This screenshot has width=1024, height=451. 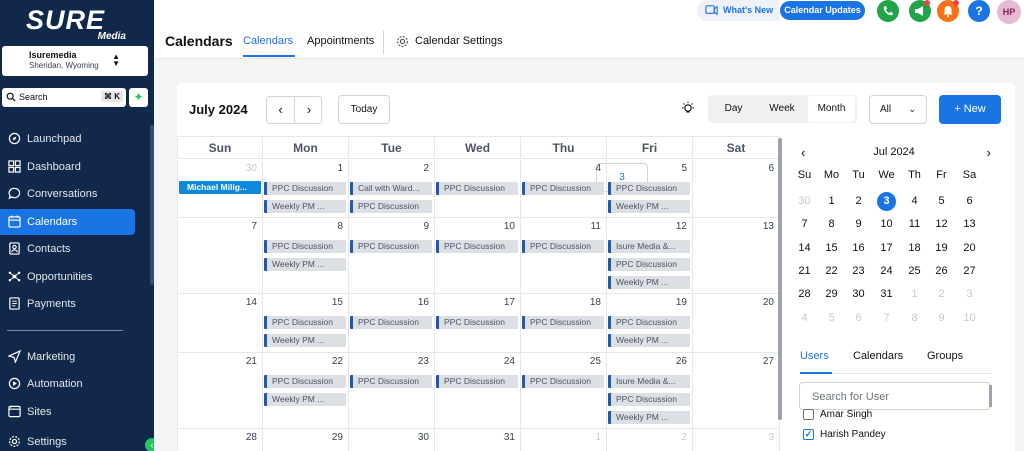 I want to click on day-cell: 31, so click(x=478, y=440).